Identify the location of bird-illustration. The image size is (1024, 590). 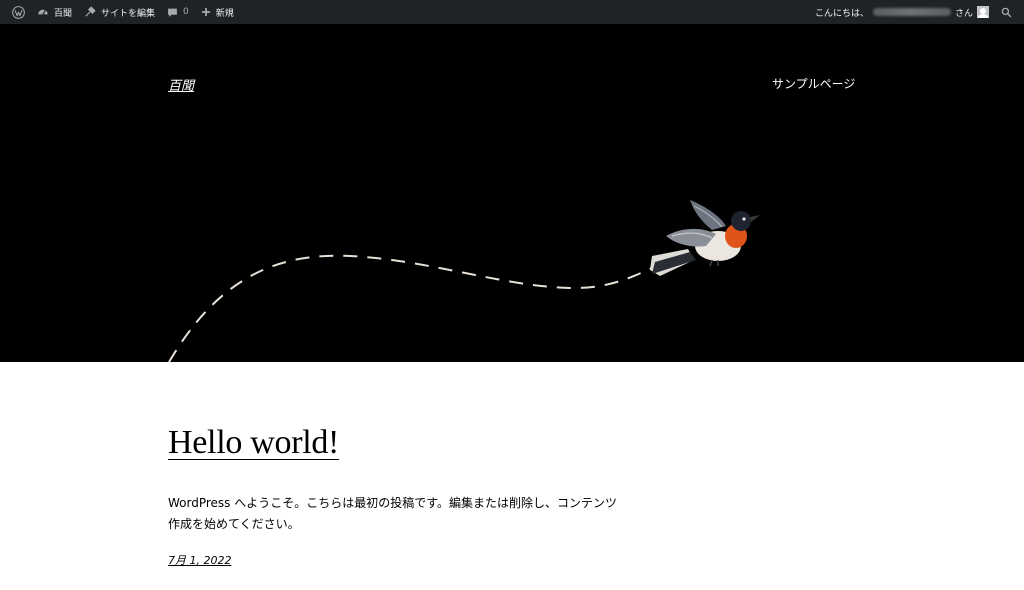
(705, 238).